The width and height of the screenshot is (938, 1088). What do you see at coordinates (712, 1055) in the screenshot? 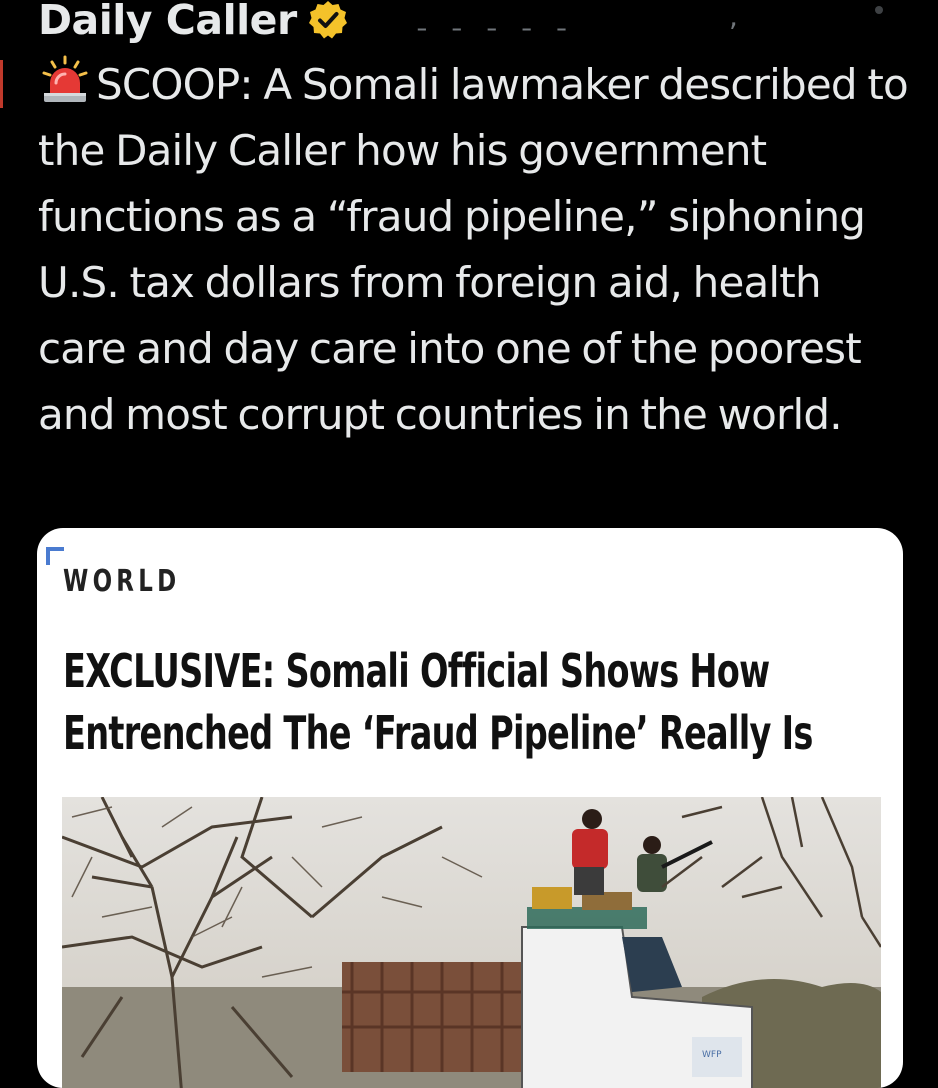
I see `truck-logo: WFP` at bounding box center [712, 1055].